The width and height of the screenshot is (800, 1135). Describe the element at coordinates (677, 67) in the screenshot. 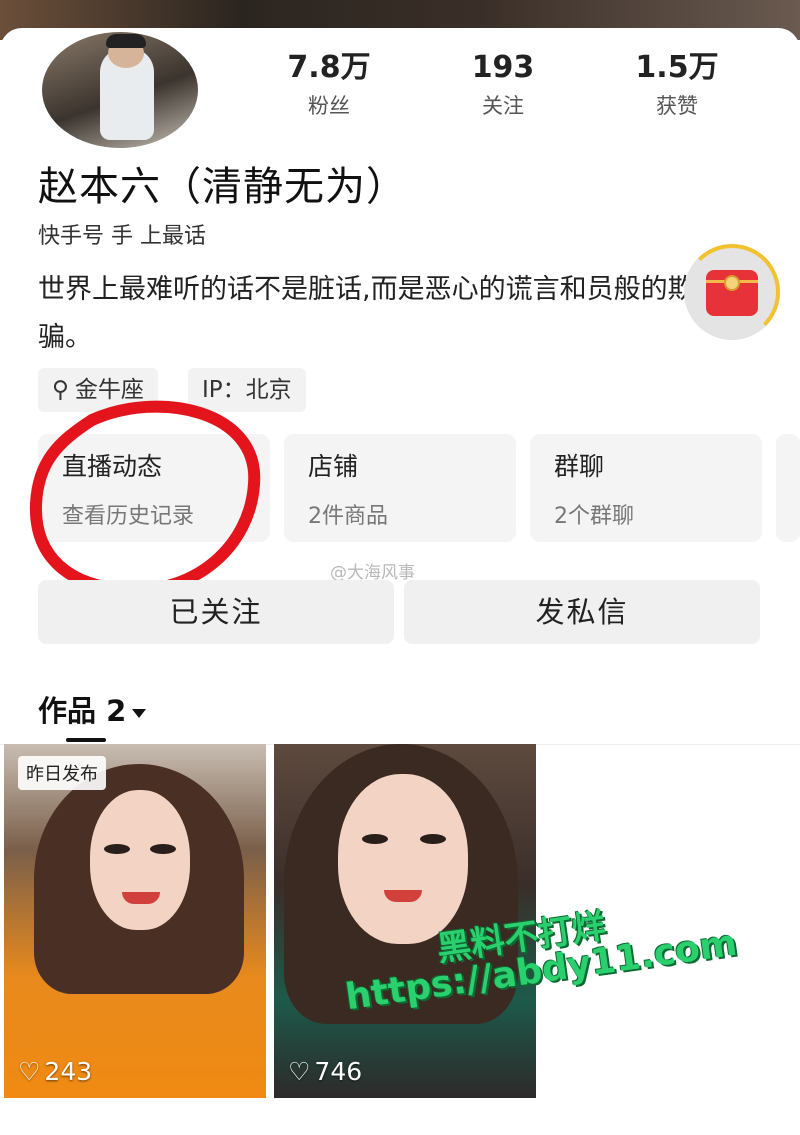

I see `stat-value: 1.5万` at that location.